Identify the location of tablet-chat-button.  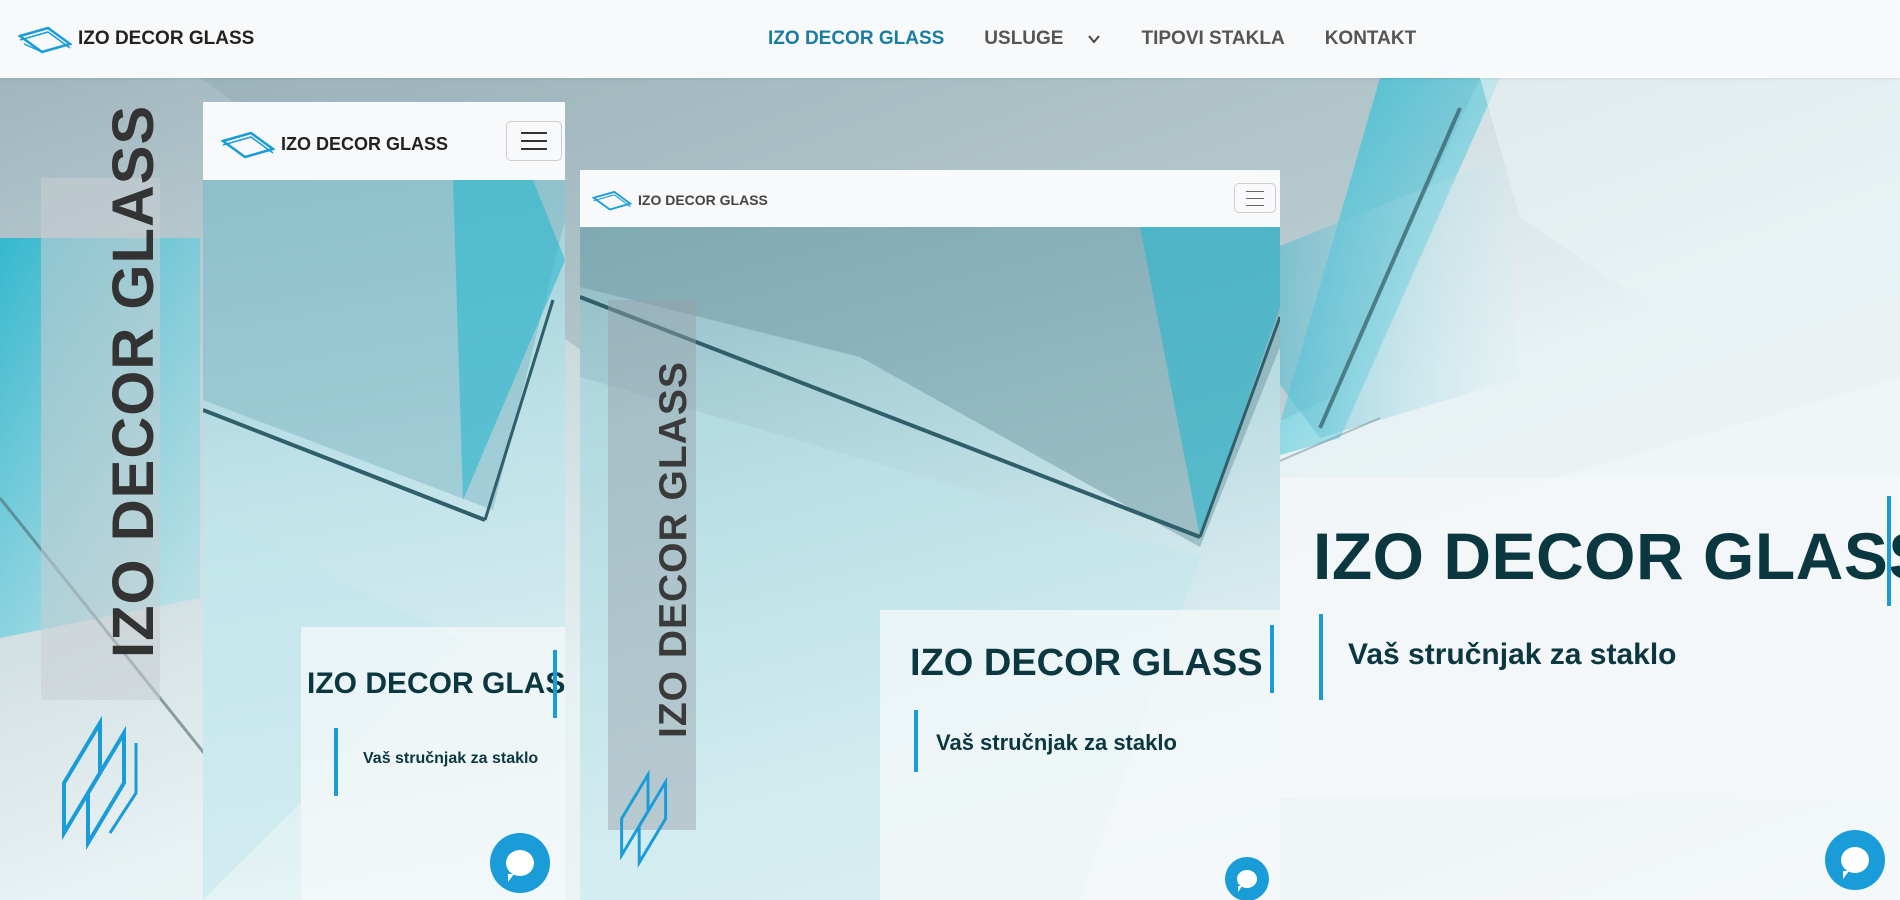
(1247, 878).